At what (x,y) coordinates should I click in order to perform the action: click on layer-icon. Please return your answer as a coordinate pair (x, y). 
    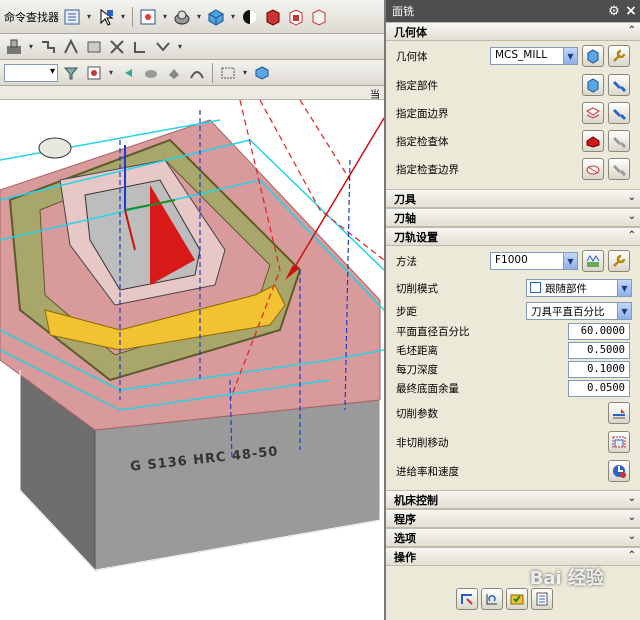
    Looking at the image, I should click on (319, 17).